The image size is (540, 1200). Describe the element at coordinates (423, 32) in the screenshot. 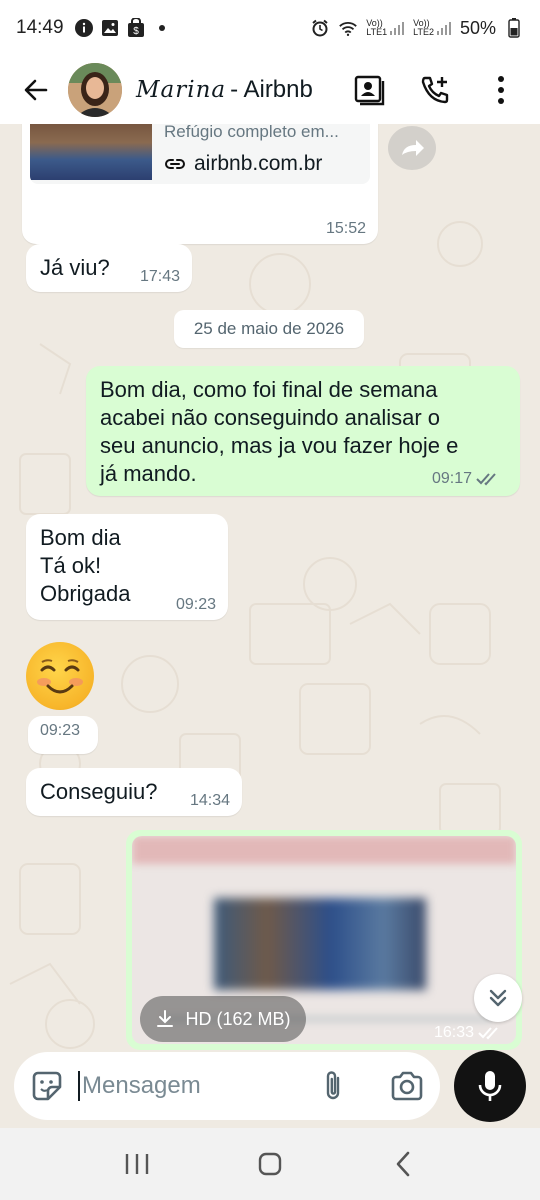

I see `sim2-label: LTE2` at that location.